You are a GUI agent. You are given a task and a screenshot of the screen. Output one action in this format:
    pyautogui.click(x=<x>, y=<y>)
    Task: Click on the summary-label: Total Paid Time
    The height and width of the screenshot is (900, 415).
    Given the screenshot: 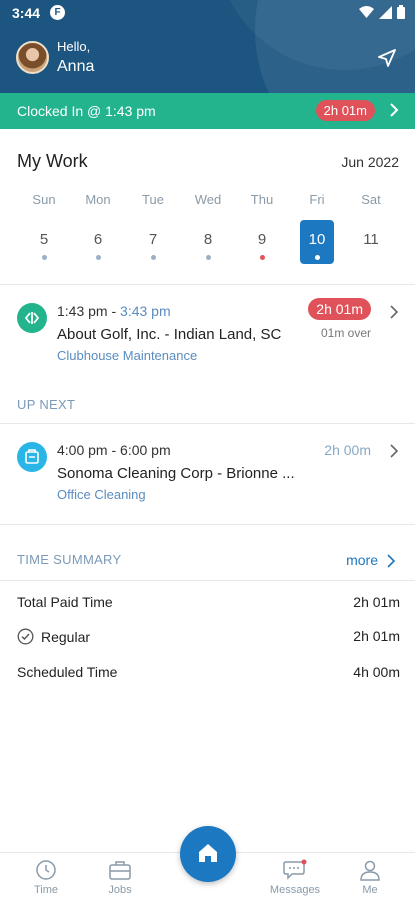 What is the action you would take?
    pyautogui.click(x=65, y=602)
    